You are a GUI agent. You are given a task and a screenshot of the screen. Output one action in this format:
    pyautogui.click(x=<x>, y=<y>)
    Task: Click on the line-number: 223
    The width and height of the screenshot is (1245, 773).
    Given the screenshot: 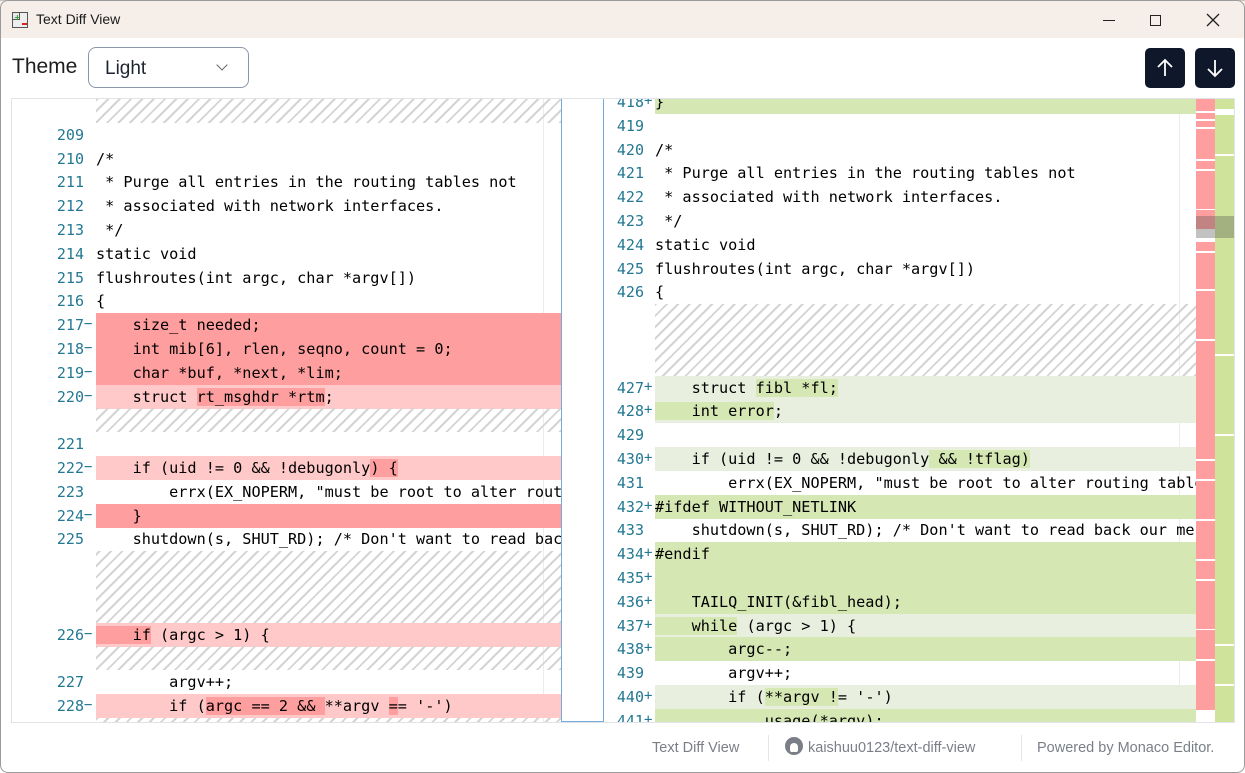 What is the action you would take?
    pyautogui.click(x=70, y=491)
    